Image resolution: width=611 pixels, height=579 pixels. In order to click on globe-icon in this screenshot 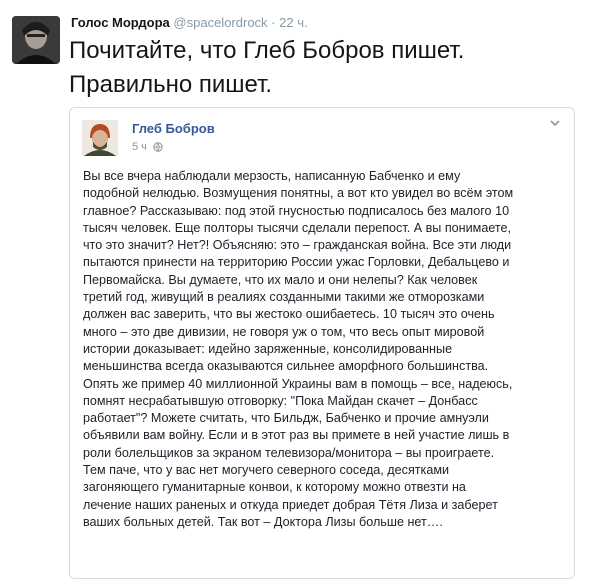, I will do `click(158, 148)`.